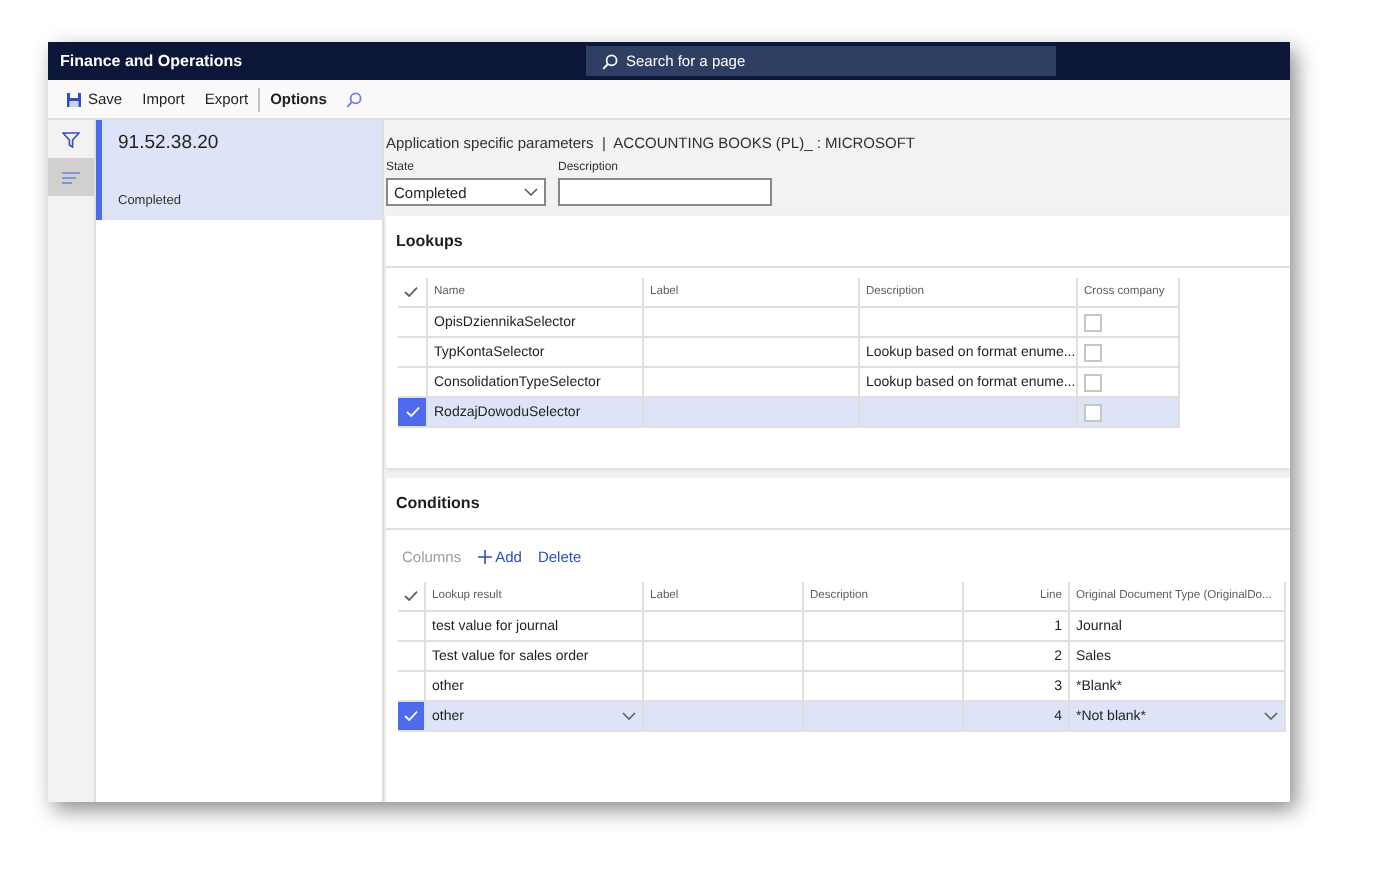 This screenshot has width=1374, height=886. What do you see at coordinates (151, 61) in the screenshot?
I see `app-title: Finance and Operations` at bounding box center [151, 61].